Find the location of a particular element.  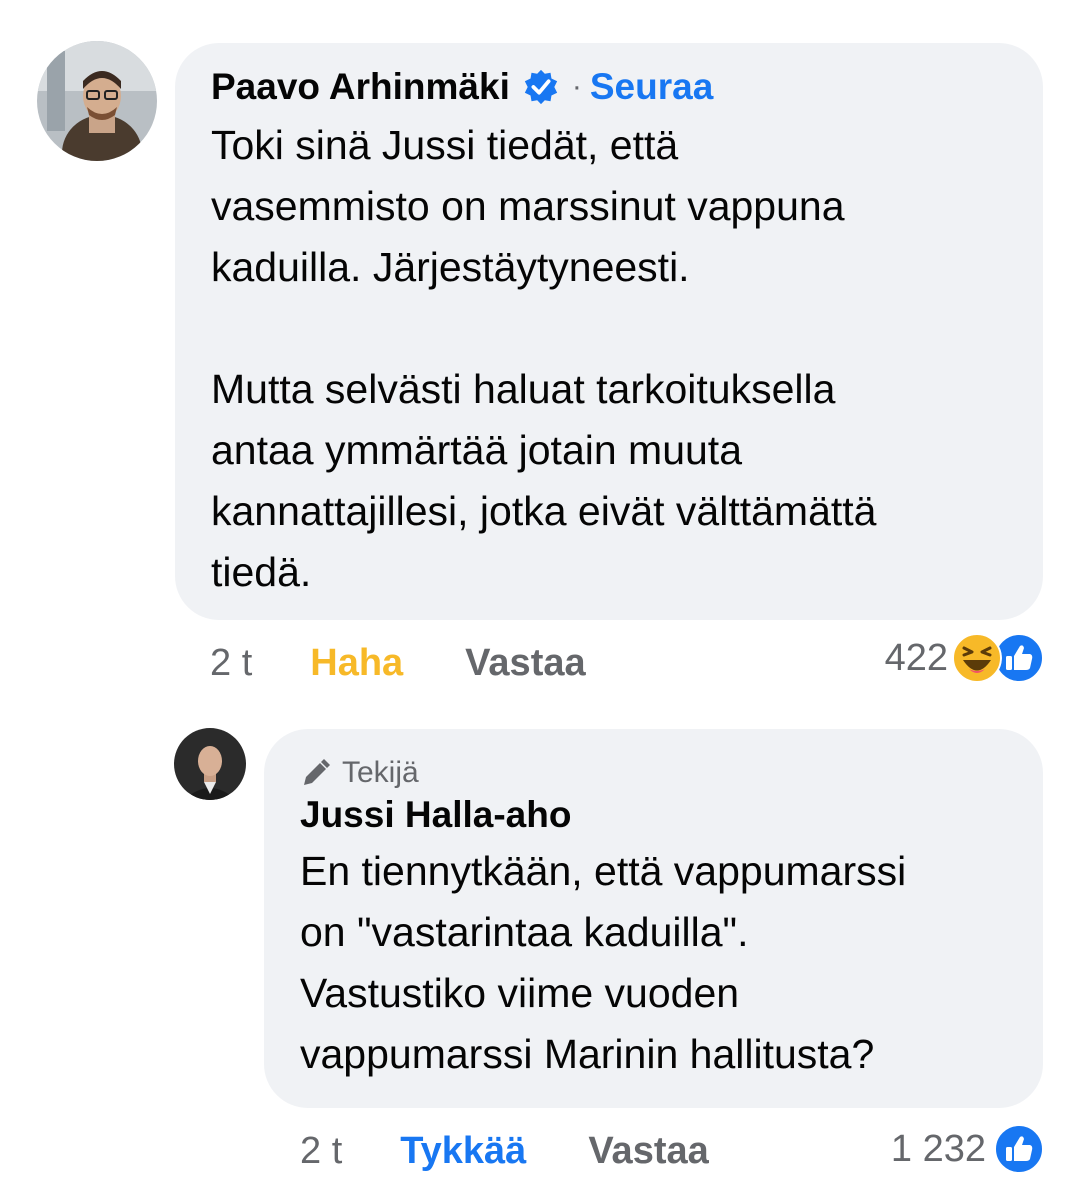

reaction-summary-paavo: 422 is located at coordinates (964, 658).